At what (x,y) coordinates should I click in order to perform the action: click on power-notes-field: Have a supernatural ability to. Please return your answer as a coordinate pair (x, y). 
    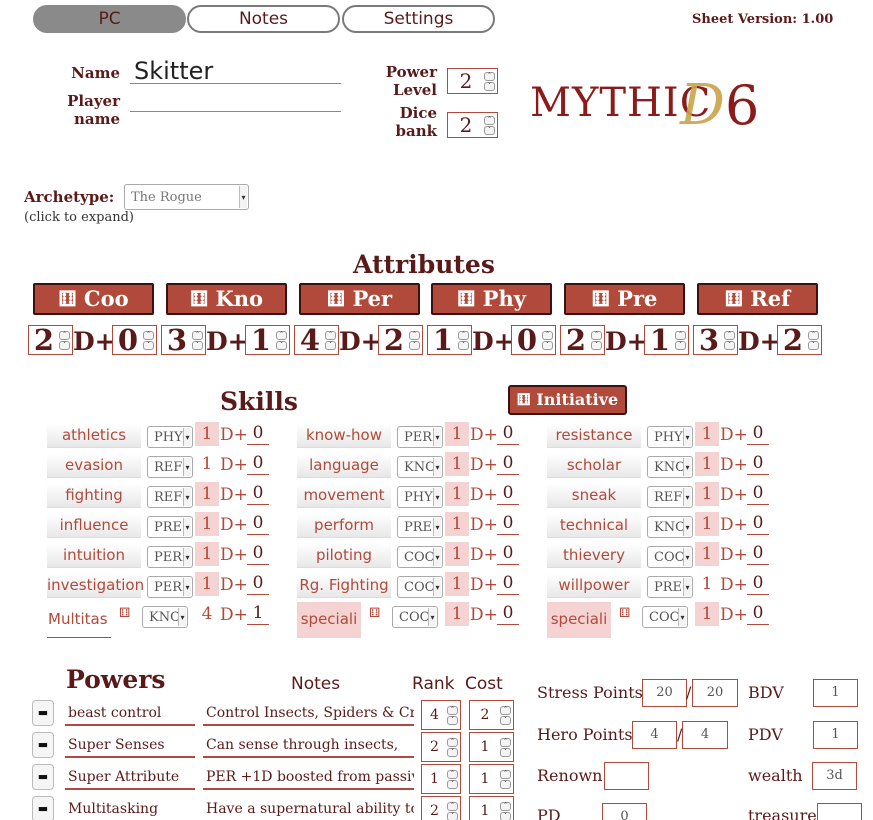
    Looking at the image, I should click on (308, 808).